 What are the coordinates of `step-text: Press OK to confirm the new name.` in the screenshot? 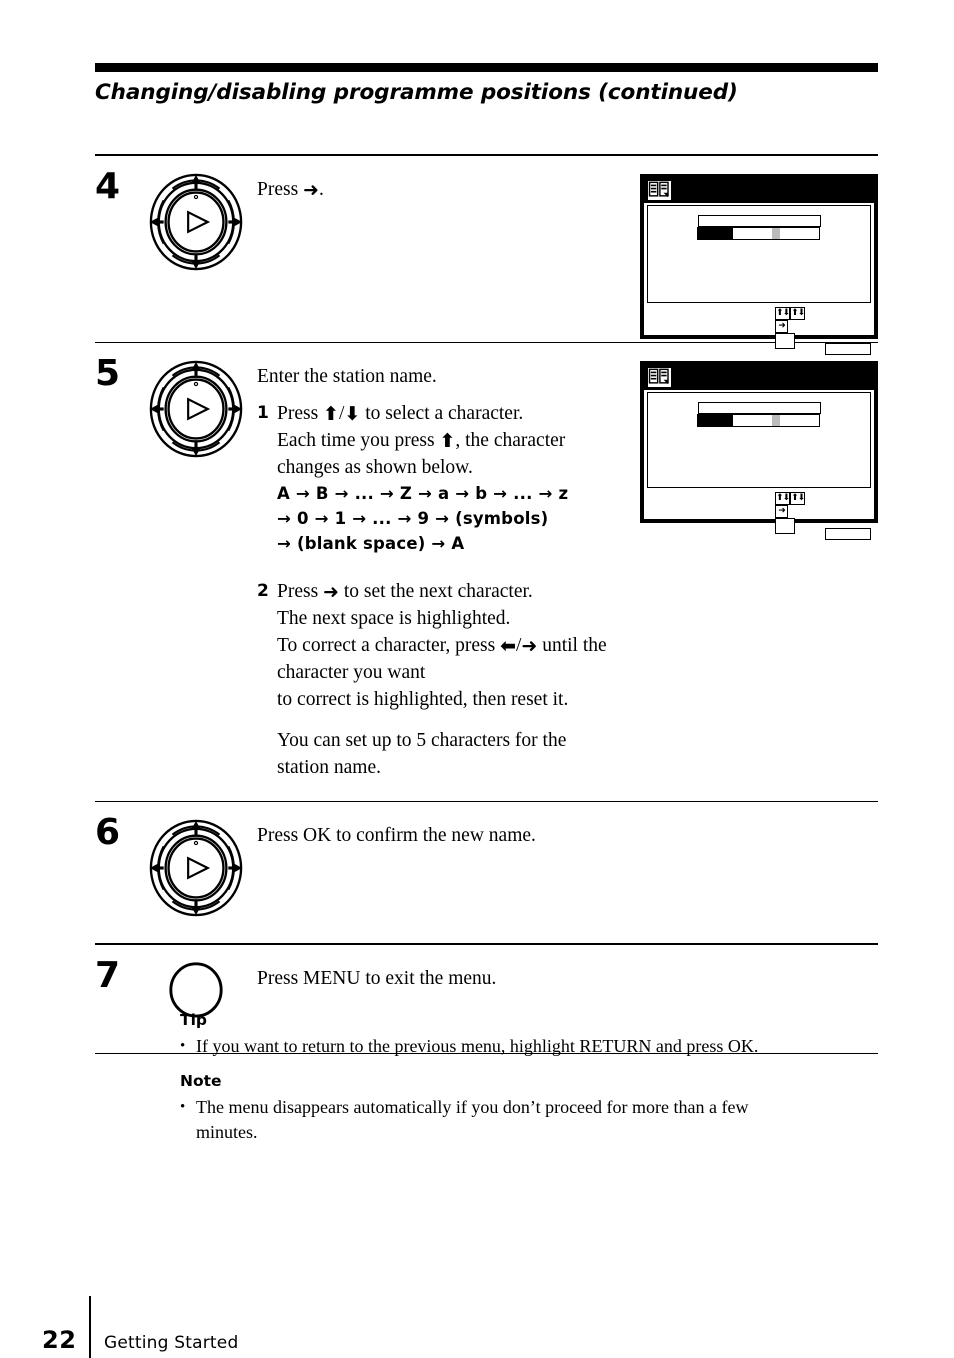 It's located at (567, 830).